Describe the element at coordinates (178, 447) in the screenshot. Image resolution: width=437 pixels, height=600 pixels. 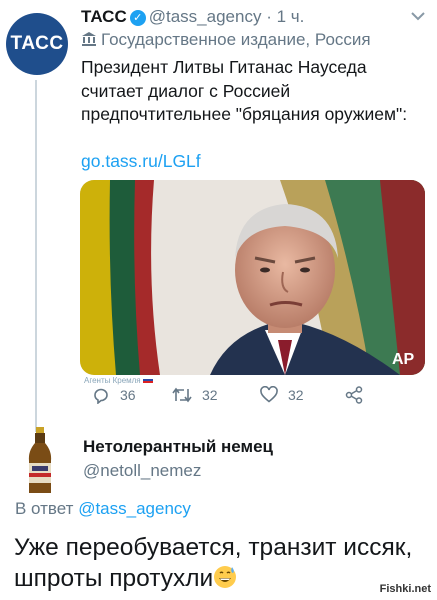
I see `reply-author-name: Нетолерантный немец` at that location.